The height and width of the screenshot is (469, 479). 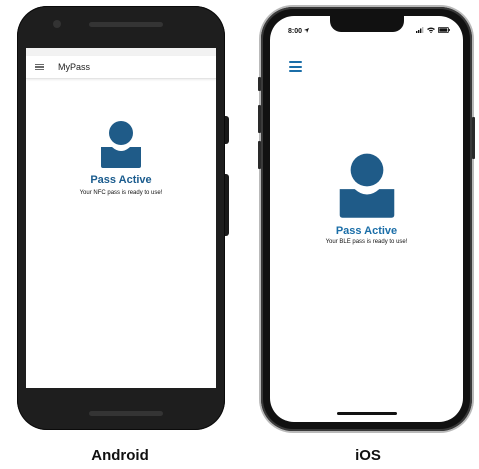 What do you see at coordinates (473, 138) in the screenshot?
I see `ios-side-button` at bounding box center [473, 138].